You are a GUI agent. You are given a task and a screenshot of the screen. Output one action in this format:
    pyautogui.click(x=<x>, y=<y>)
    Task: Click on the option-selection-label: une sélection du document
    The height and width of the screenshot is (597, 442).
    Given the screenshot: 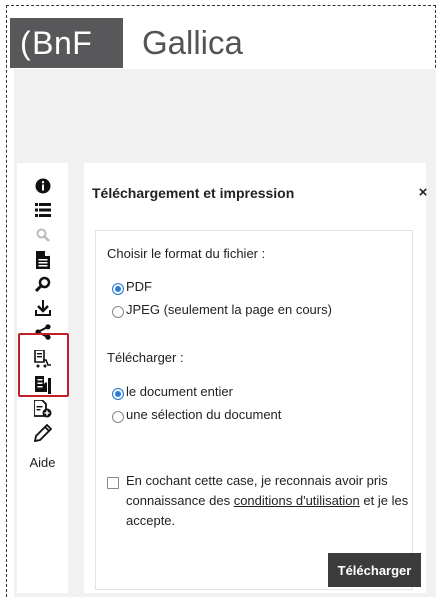 What is the action you would take?
    pyautogui.click(x=204, y=414)
    